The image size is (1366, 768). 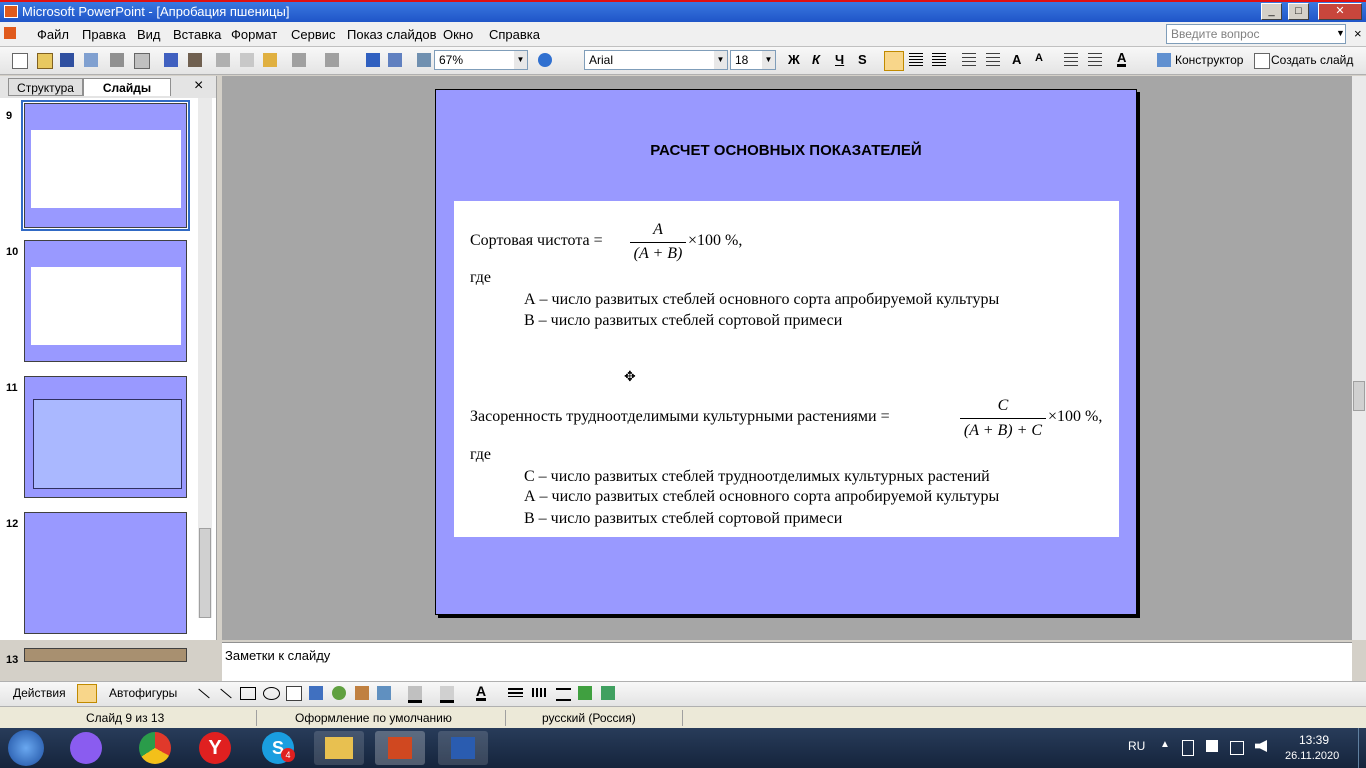 What do you see at coordinates (143, 693) in the screenshot?
I see `autoshapes-menu: Автофигуры` at bounding box center [143, 693].